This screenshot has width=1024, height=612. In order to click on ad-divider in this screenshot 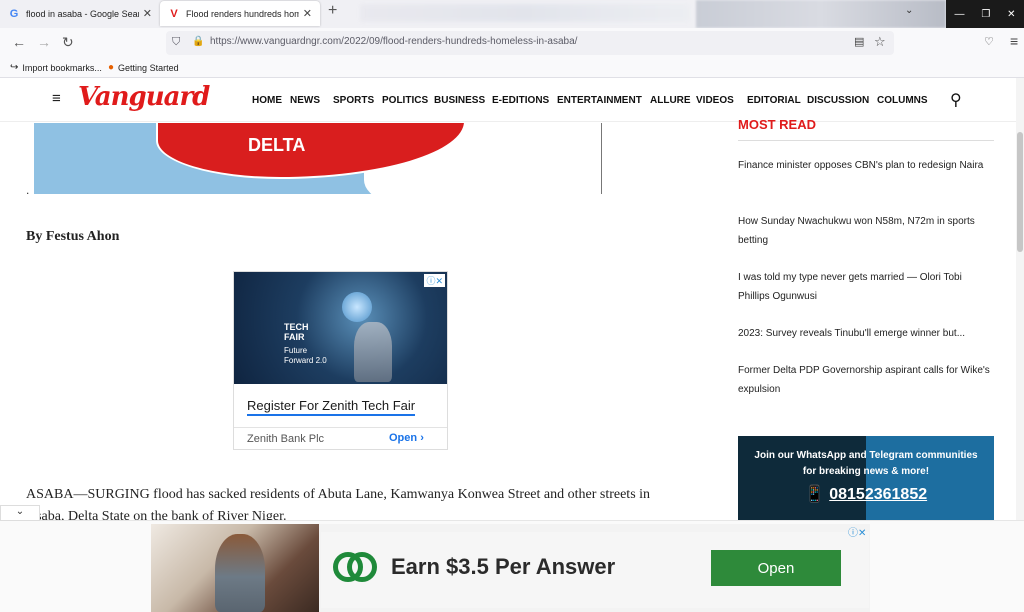, I will do `click(340, 427)`.